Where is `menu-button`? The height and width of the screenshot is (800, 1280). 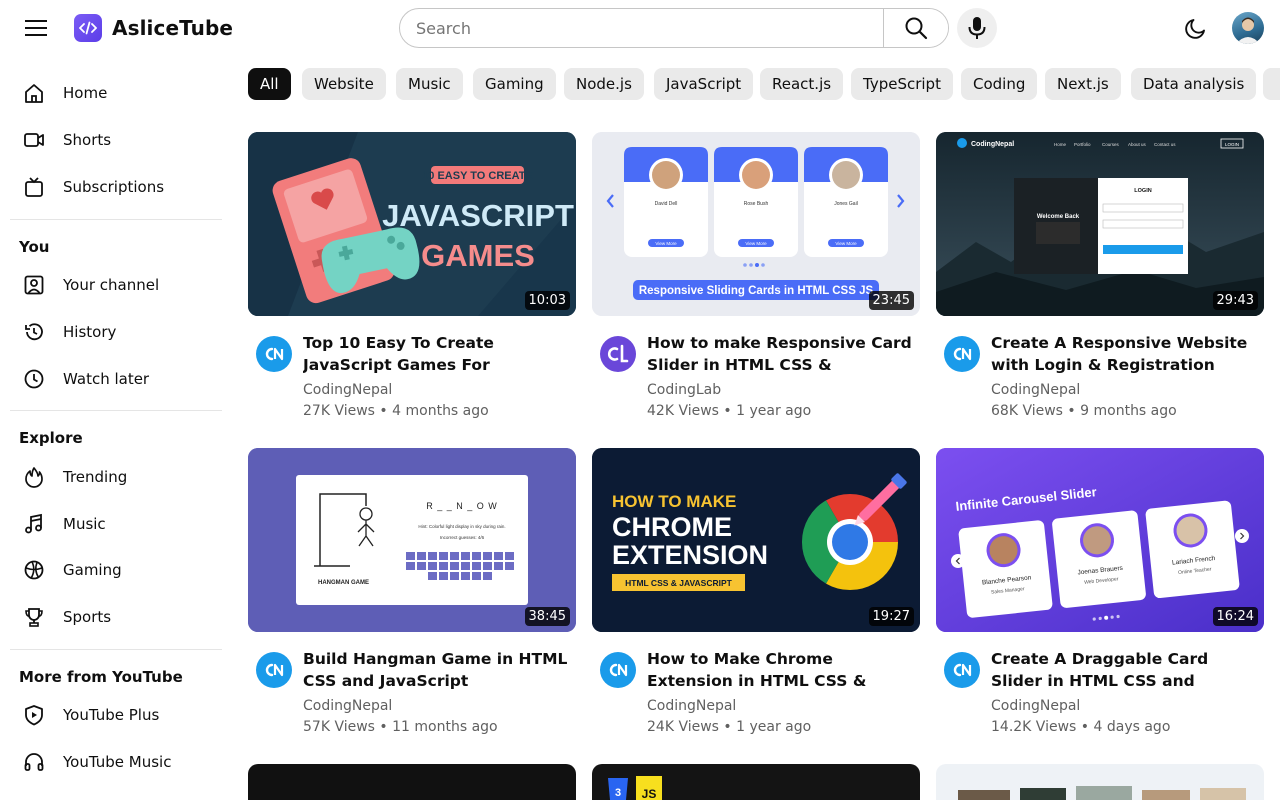 menu-button is located at coordinates (36, 28).